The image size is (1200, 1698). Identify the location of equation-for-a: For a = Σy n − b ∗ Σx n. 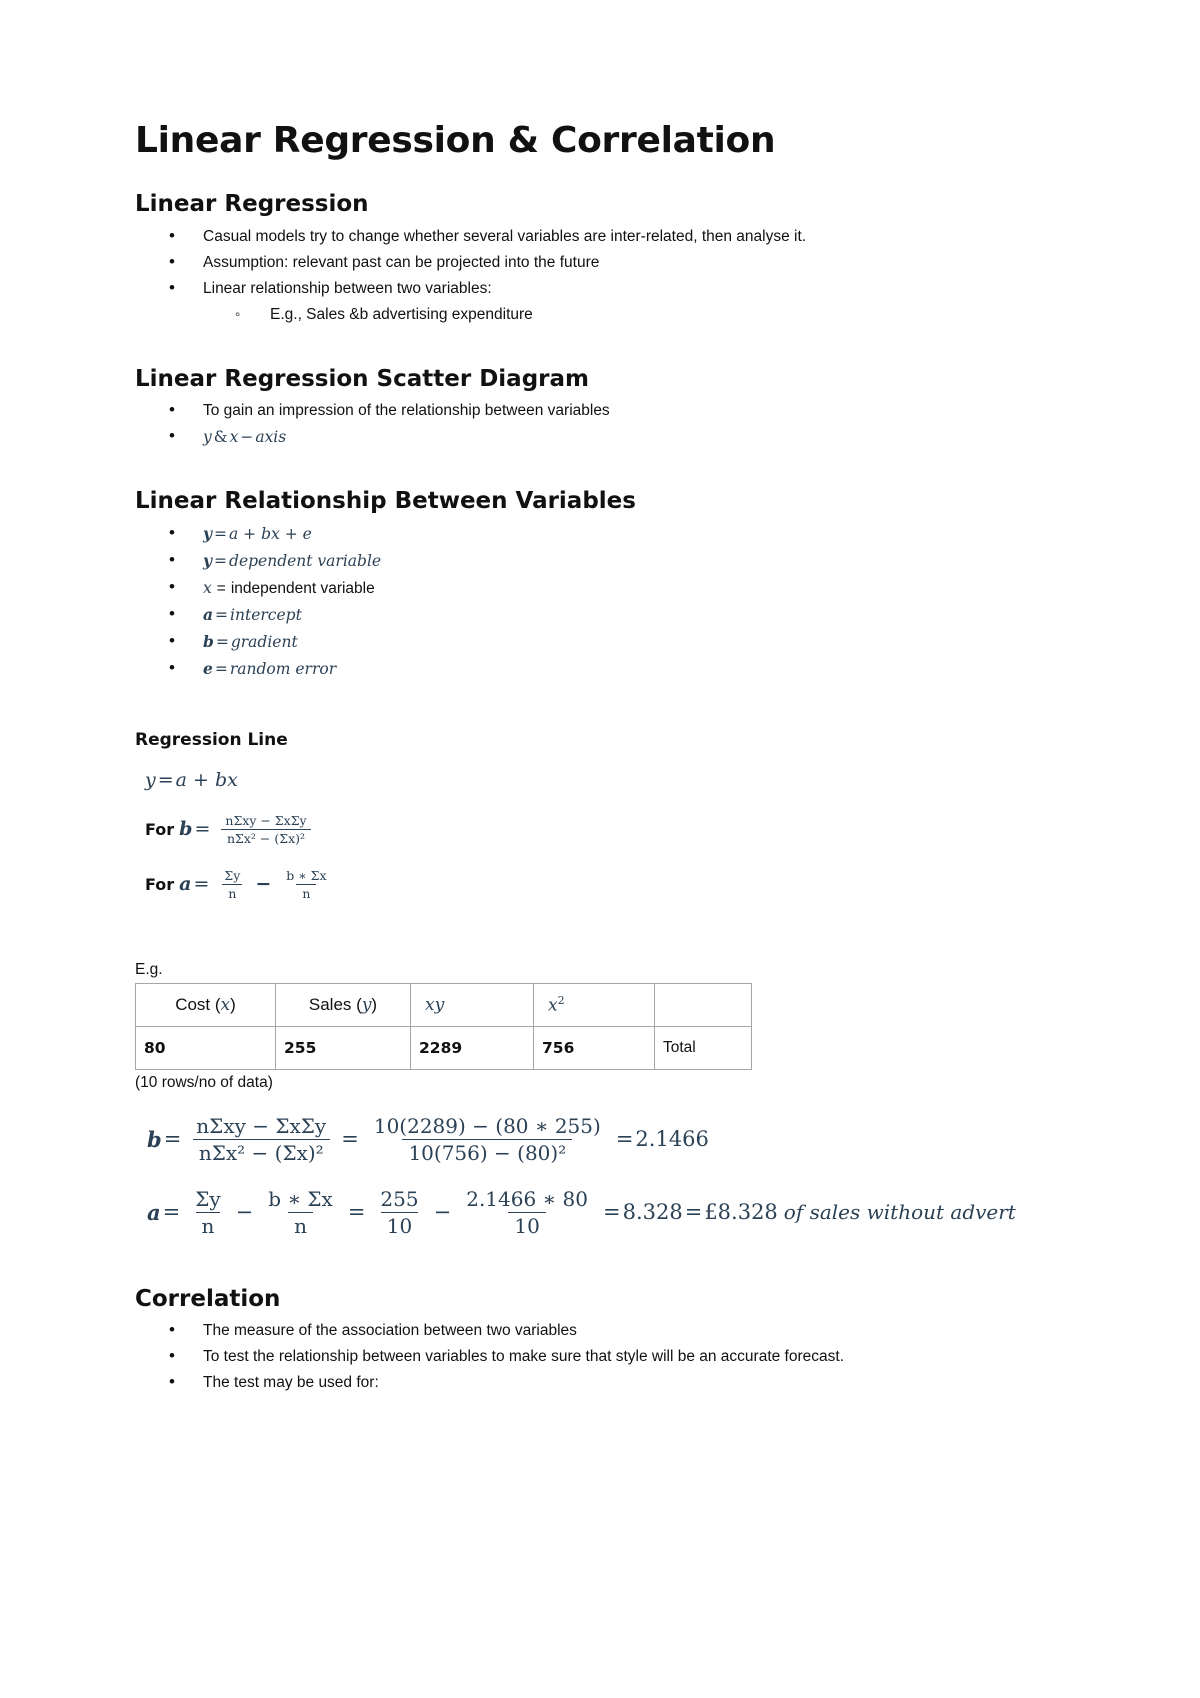
(605, 884).